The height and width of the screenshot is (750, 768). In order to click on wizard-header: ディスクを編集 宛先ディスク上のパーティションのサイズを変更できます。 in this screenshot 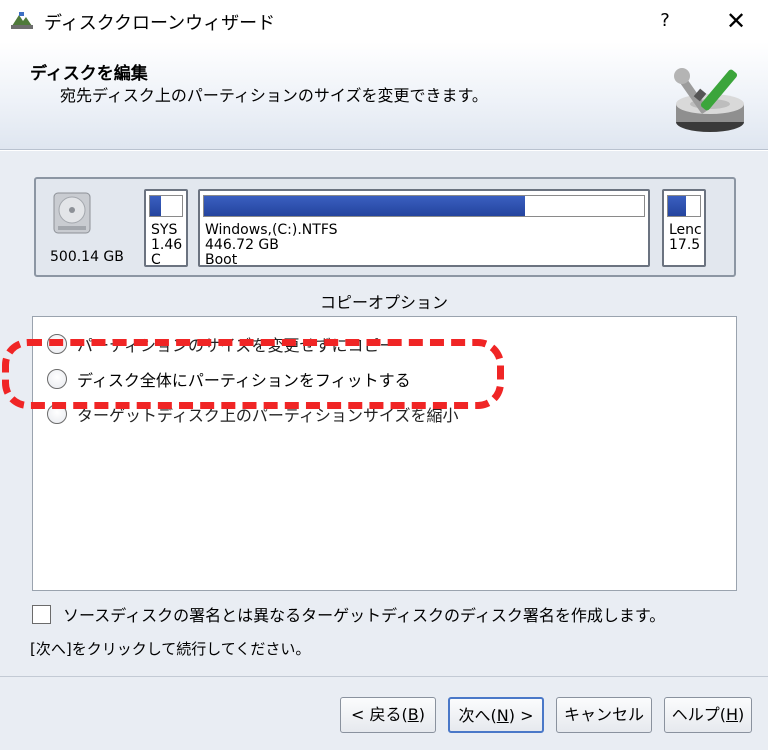, I will do `click(384, 96)`.